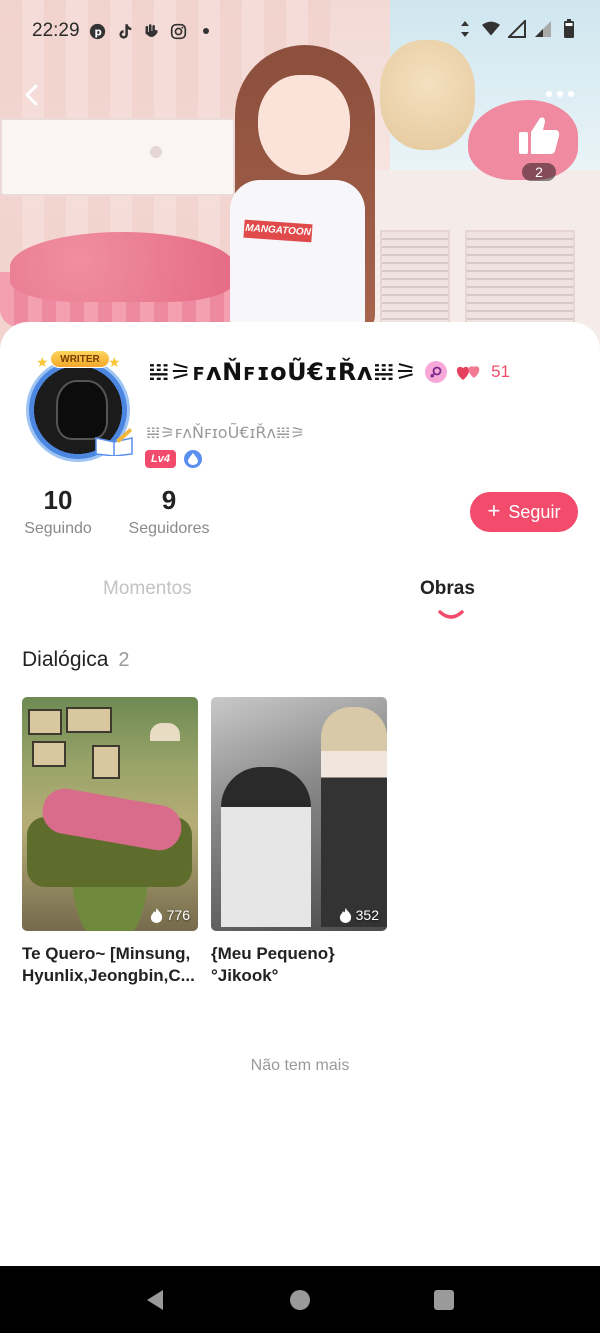 The height and width of the screenshot is (1333, 600). I want to click on banner-stool, so click(122, 267).